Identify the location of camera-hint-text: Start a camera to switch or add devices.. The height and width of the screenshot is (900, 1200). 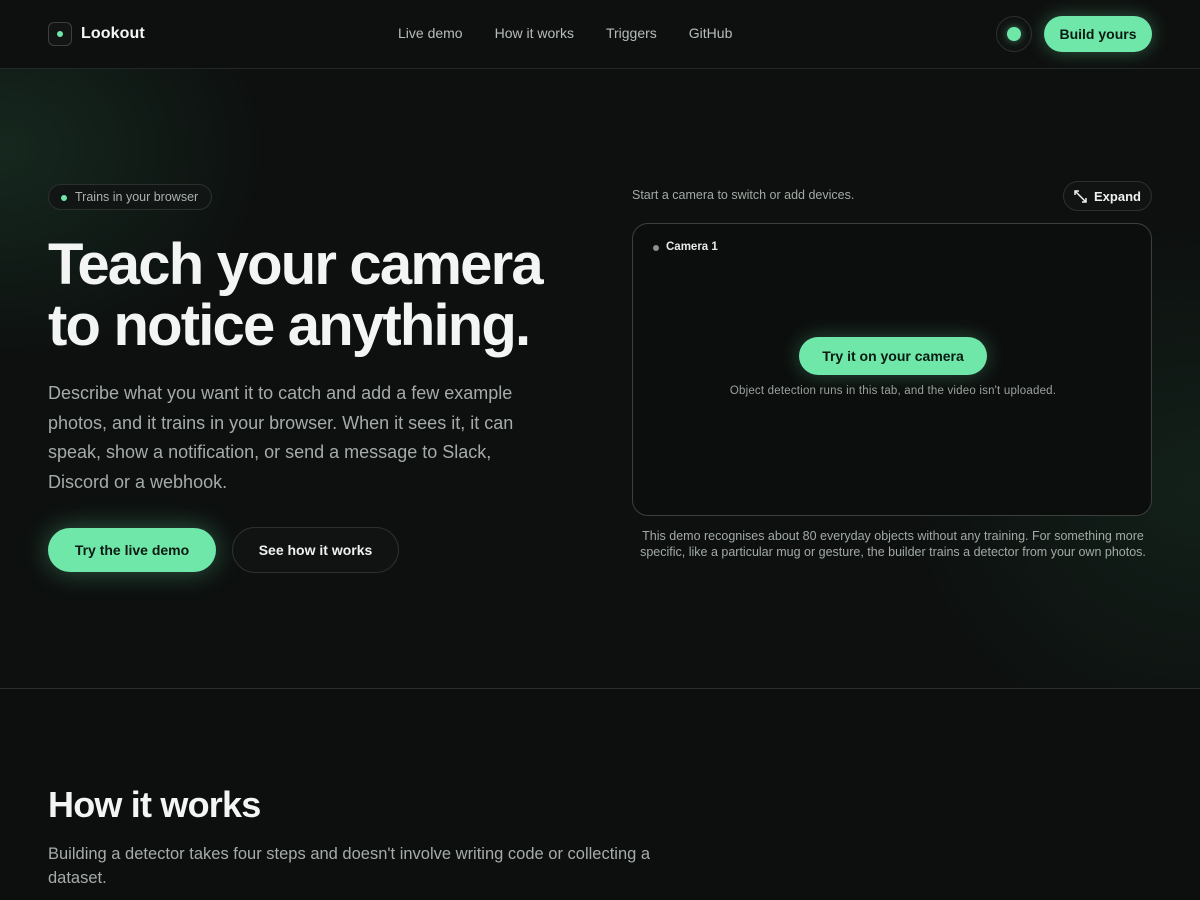
(743, 195).